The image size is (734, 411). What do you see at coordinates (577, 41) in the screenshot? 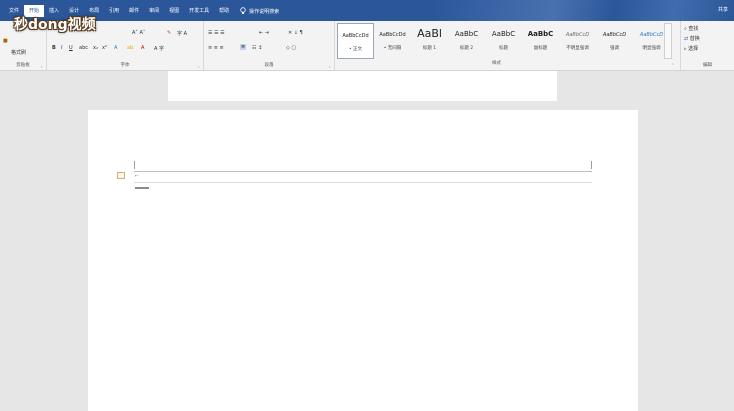
I see `style-subtle-emphasis: AaBbCcD 不明显强调` at bounding box center [577, 41].